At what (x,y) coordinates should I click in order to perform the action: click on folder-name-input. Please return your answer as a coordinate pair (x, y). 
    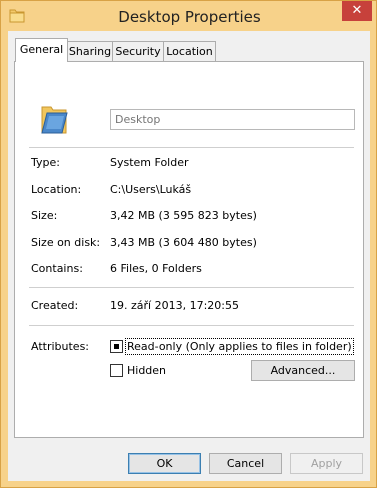
    Looking at the image, I should click on (232, 119).